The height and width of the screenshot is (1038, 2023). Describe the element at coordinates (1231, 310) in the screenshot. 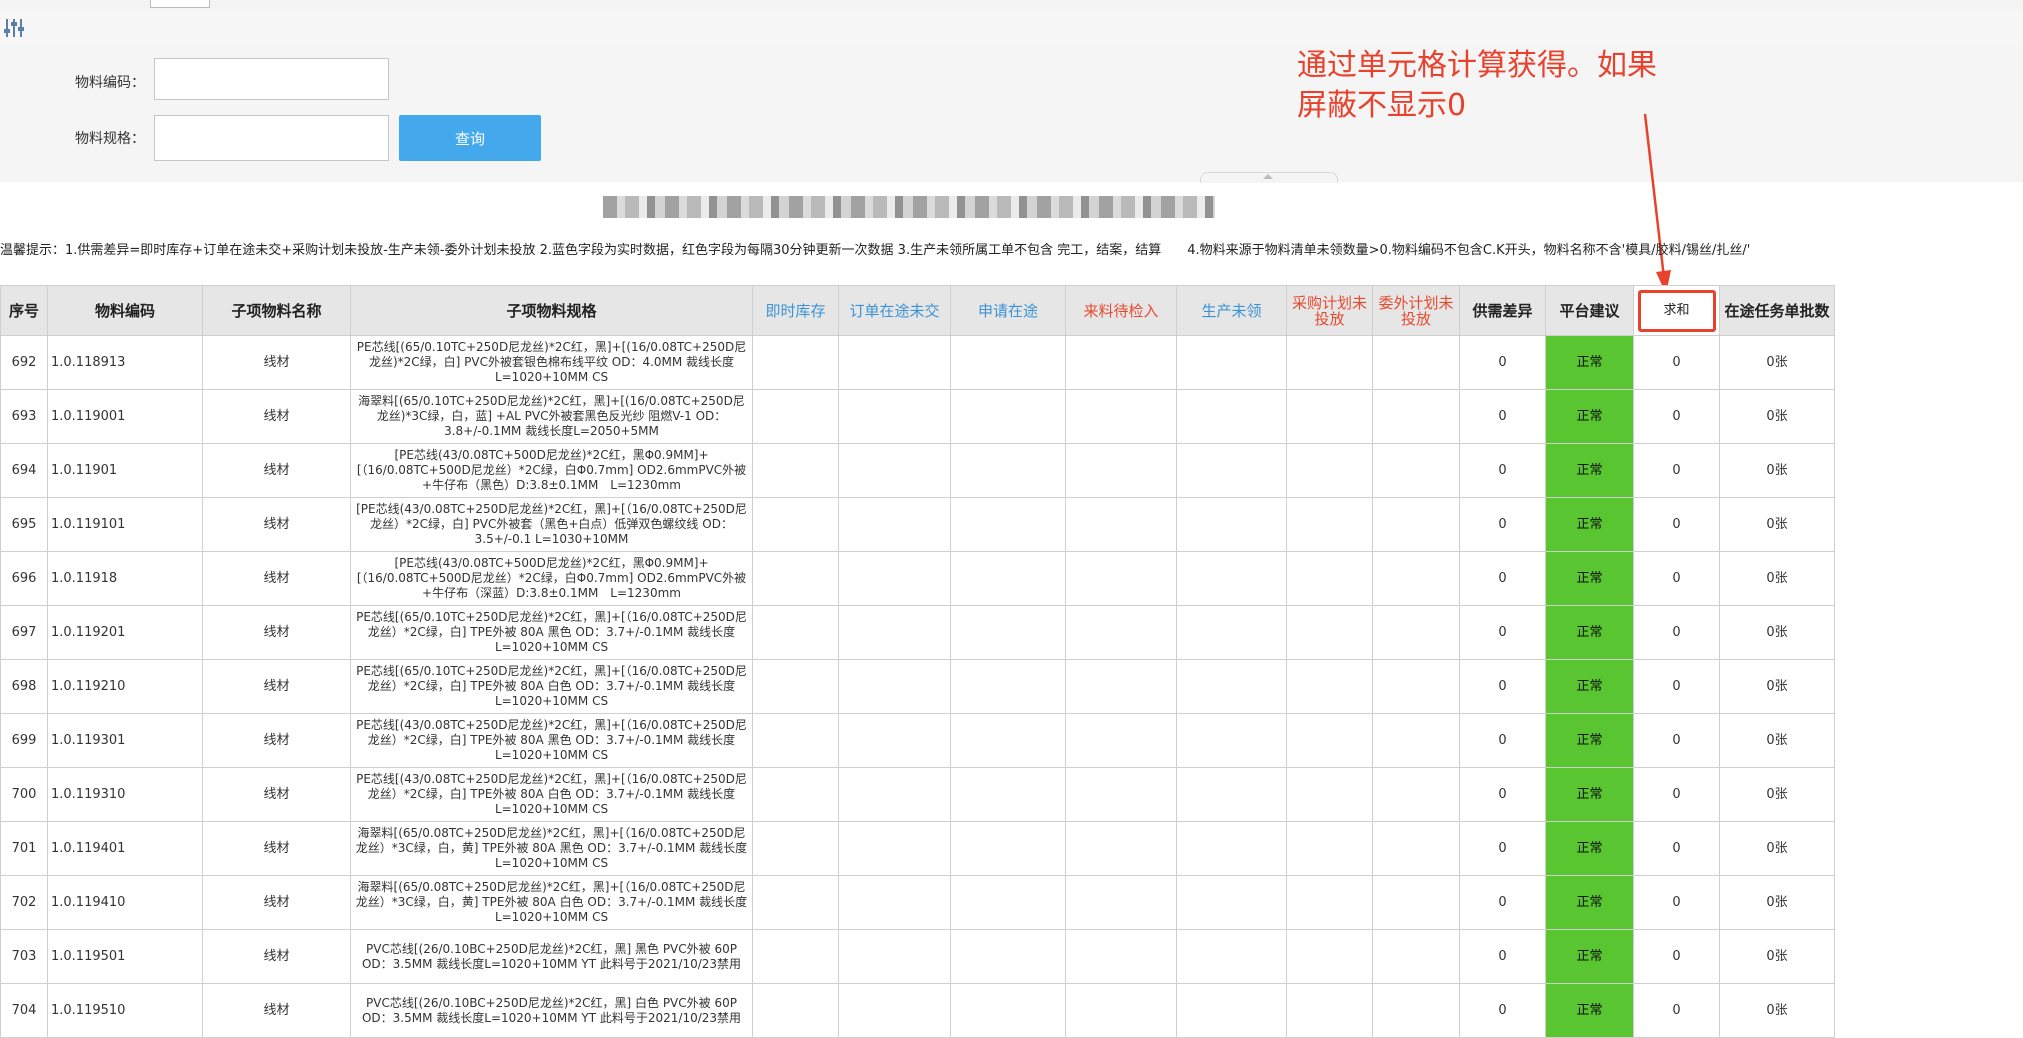

I see `col-prod-unclaimed: 生产未领` at that location.